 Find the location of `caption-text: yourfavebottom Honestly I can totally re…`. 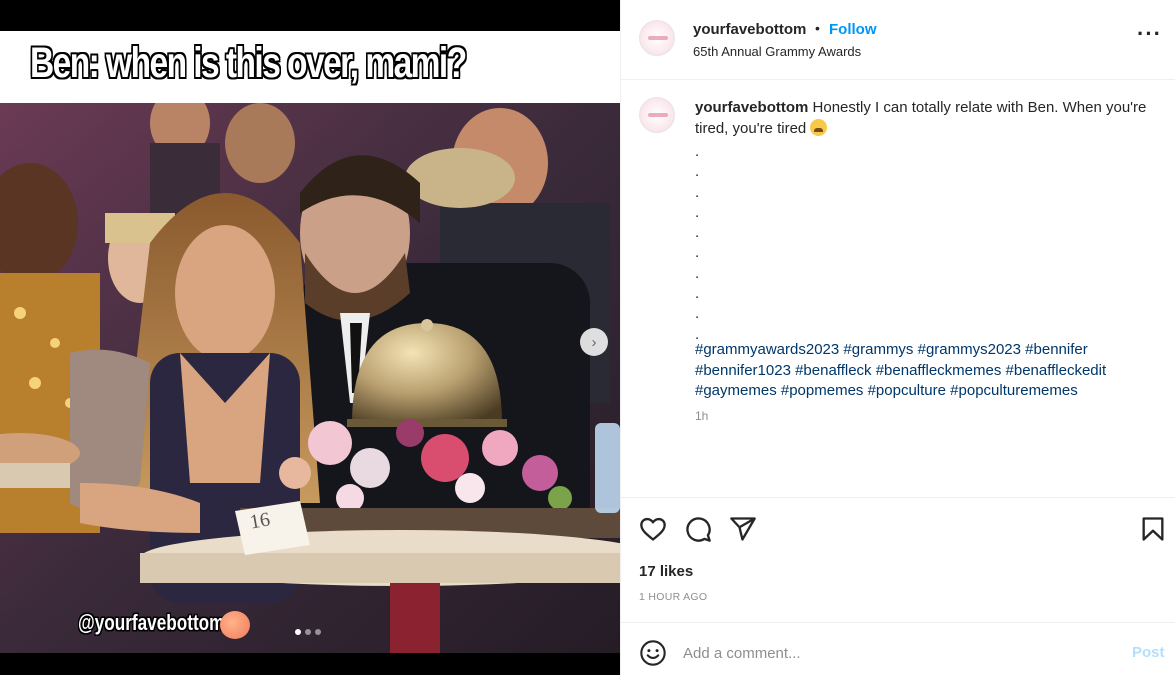

caption-text: yourfavebottom Honestly I can totally re… is located at coordinates (922, 118).